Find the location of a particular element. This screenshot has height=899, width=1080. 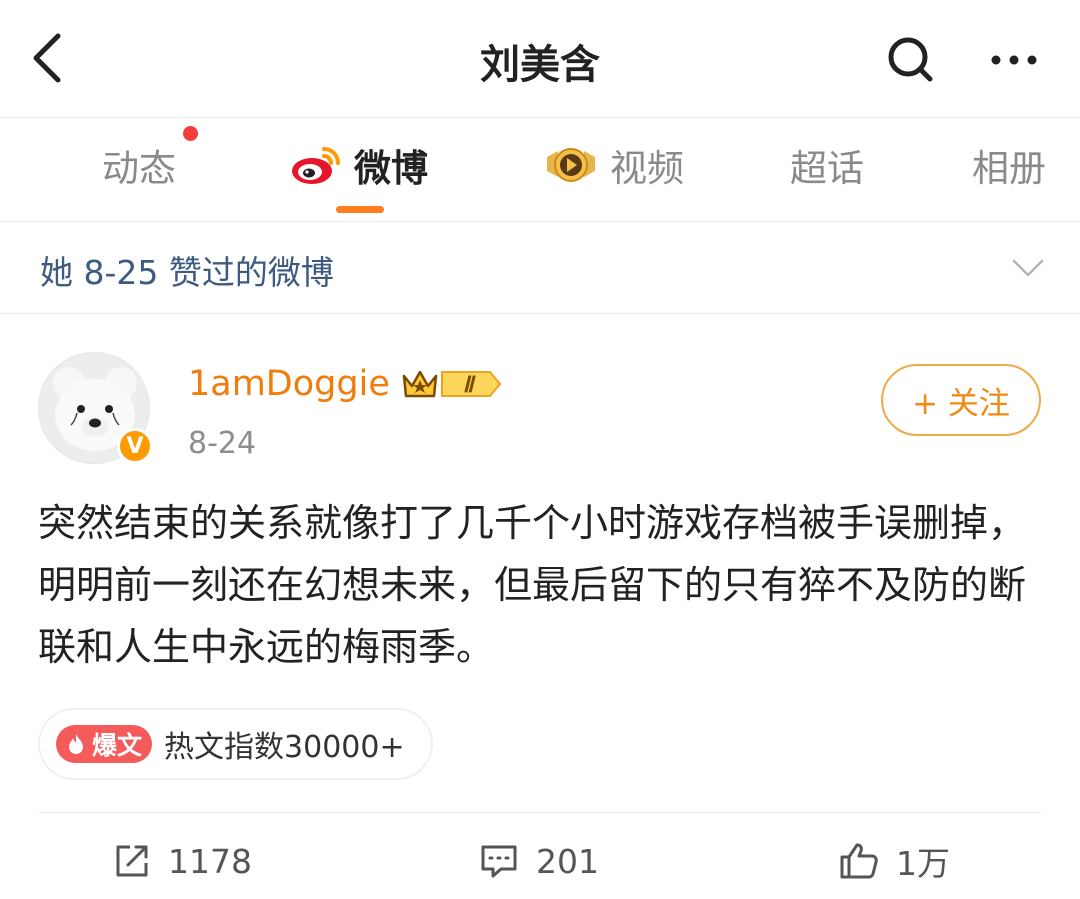

tab-dynamics: 动态 is located at coordinates (139, 165).